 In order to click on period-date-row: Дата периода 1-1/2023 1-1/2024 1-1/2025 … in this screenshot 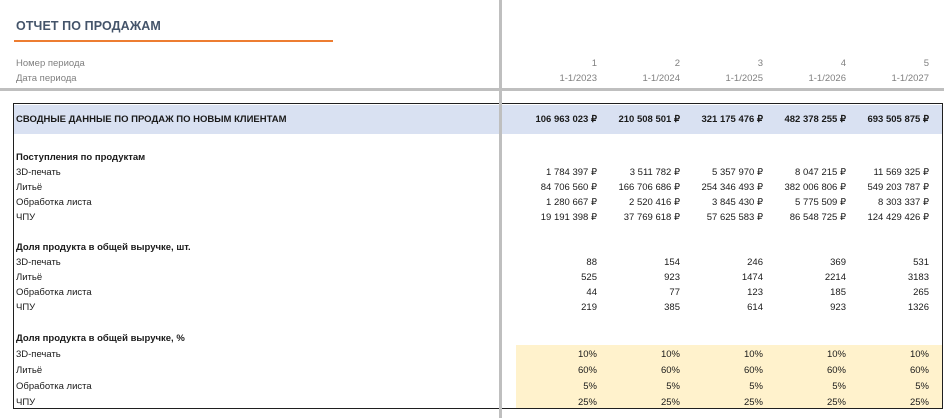, I will do `click(472, 78)`.